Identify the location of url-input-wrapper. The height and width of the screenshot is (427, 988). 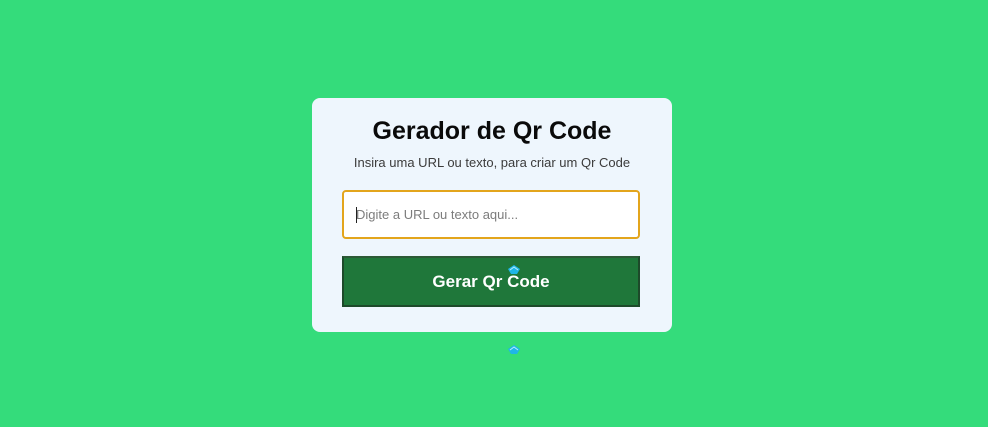
(491, 214).